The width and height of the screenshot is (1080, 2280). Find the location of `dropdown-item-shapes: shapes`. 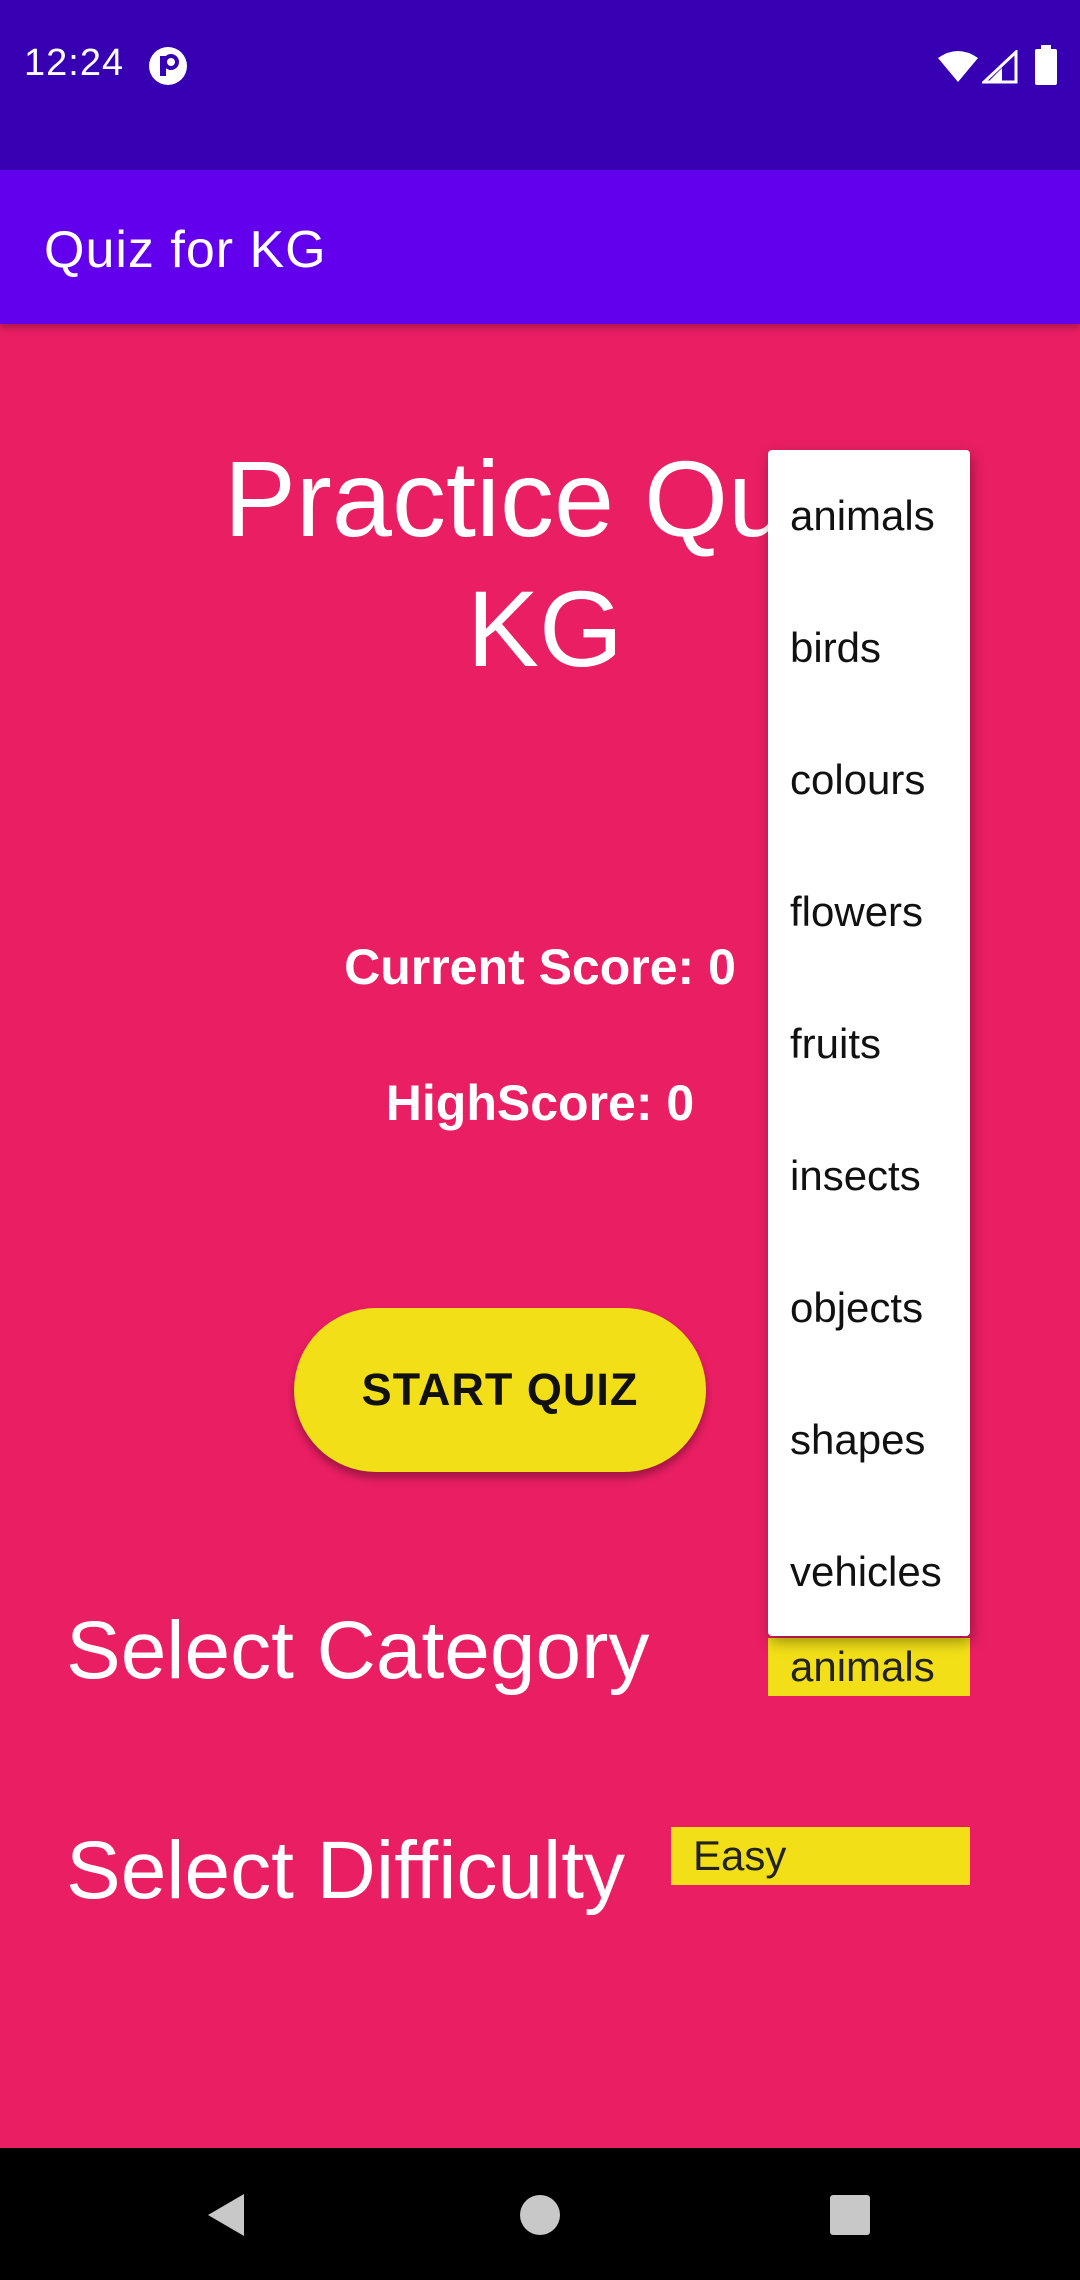

dropdown-item-shapes: shapes is located at coordinates (869, 1440).